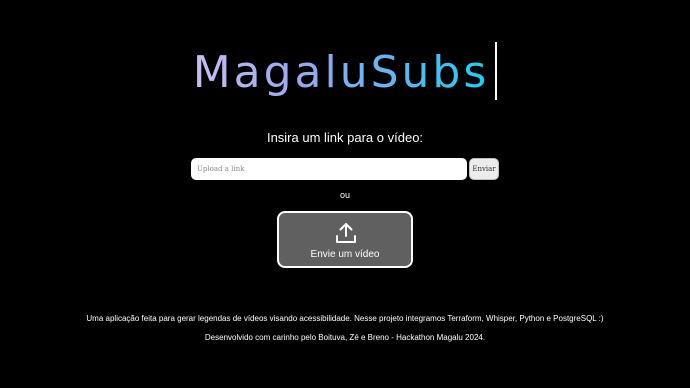 The image size is (690, 388). What do you see at coordinates (346, 233) in the screenshot?
I see `upload-icon` at bounding box center [346, 233].